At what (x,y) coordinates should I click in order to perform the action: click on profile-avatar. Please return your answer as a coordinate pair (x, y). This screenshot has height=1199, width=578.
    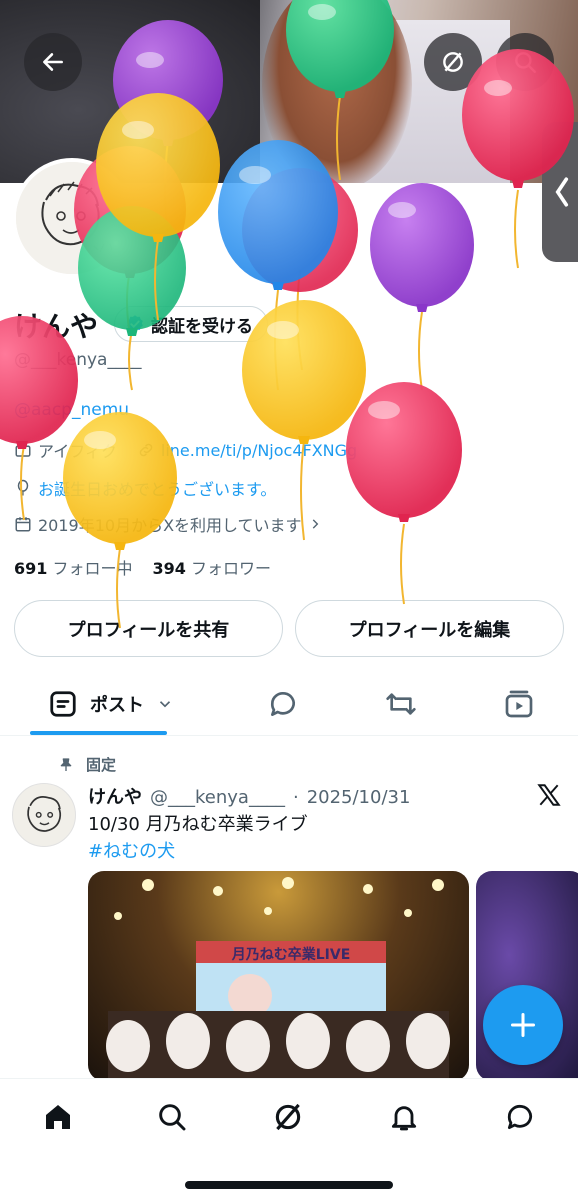
    Looking at the image, I should click on (72, 218).